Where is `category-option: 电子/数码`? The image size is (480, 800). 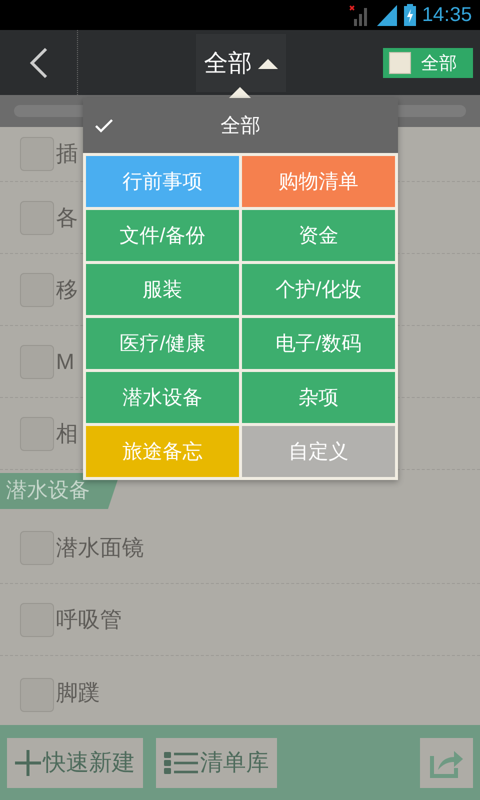 category-option: 电子/数码 is located at coordinates (318, 343).